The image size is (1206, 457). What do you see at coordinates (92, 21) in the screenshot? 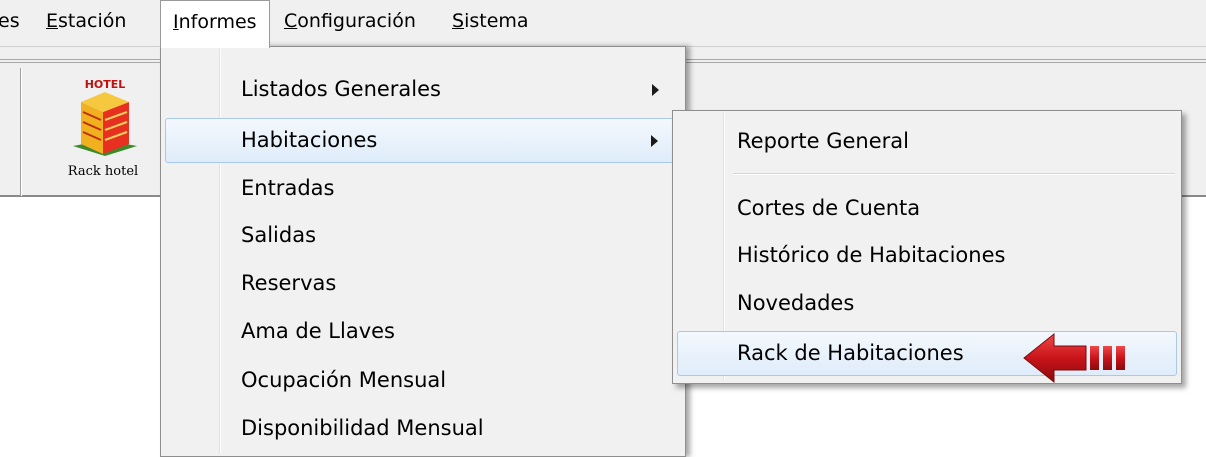
I see `menu-estacion-label: stación` at bounding box center [92, 21].